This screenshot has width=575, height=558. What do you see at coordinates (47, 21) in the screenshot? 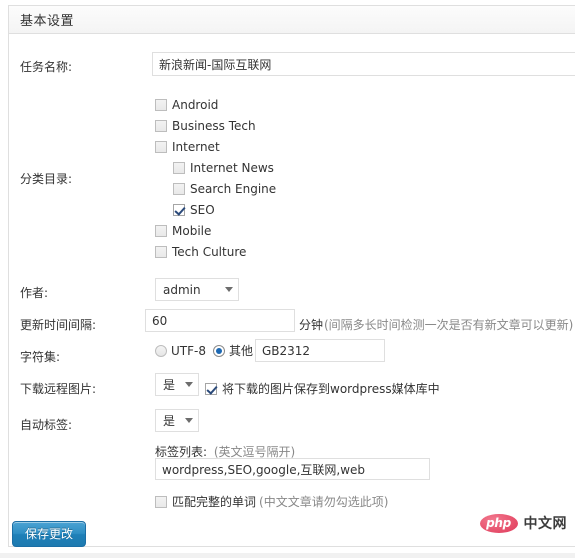
I see `page-title: 基本设置` at bounding box center [47, 21].